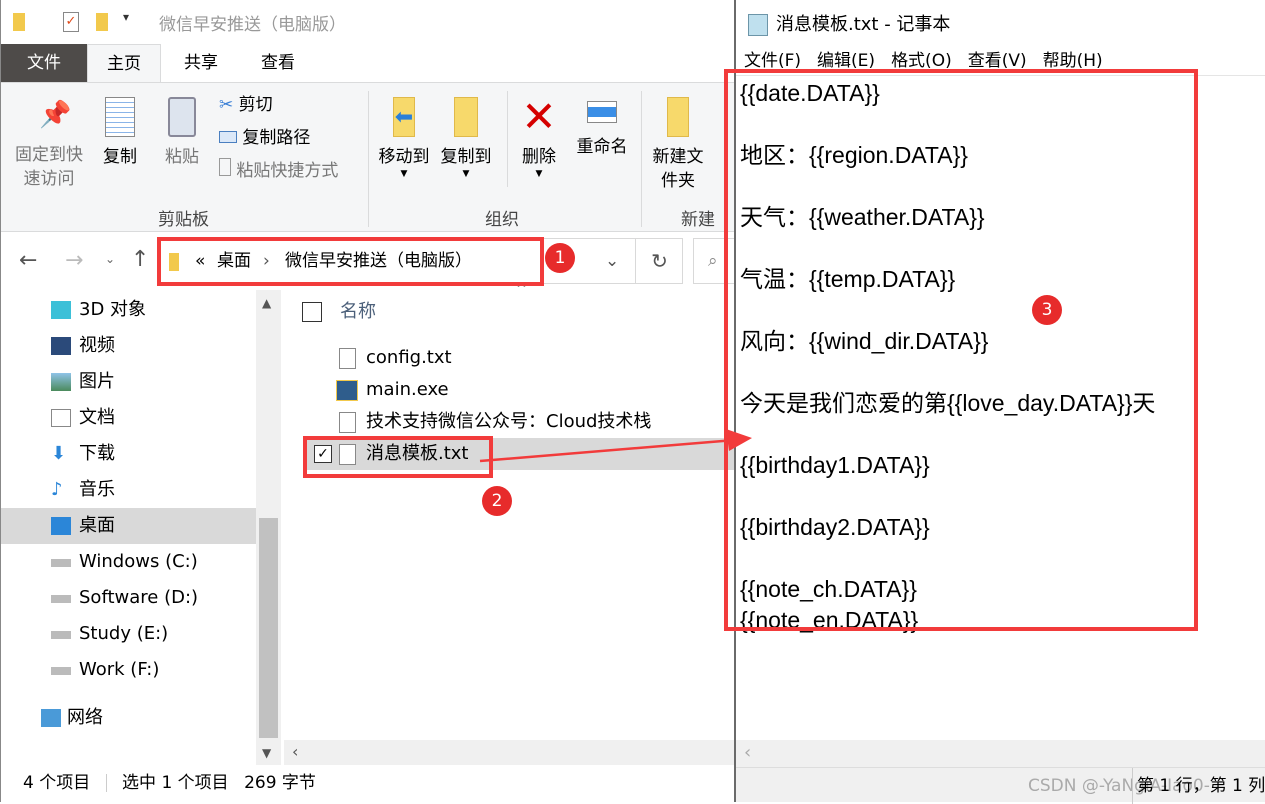 The height and width of the screenshot is (804, 1265). What do you see at coordinates (739, 440) in the screenshot?
I see `arrow-head` at bounding box center [739, 440].